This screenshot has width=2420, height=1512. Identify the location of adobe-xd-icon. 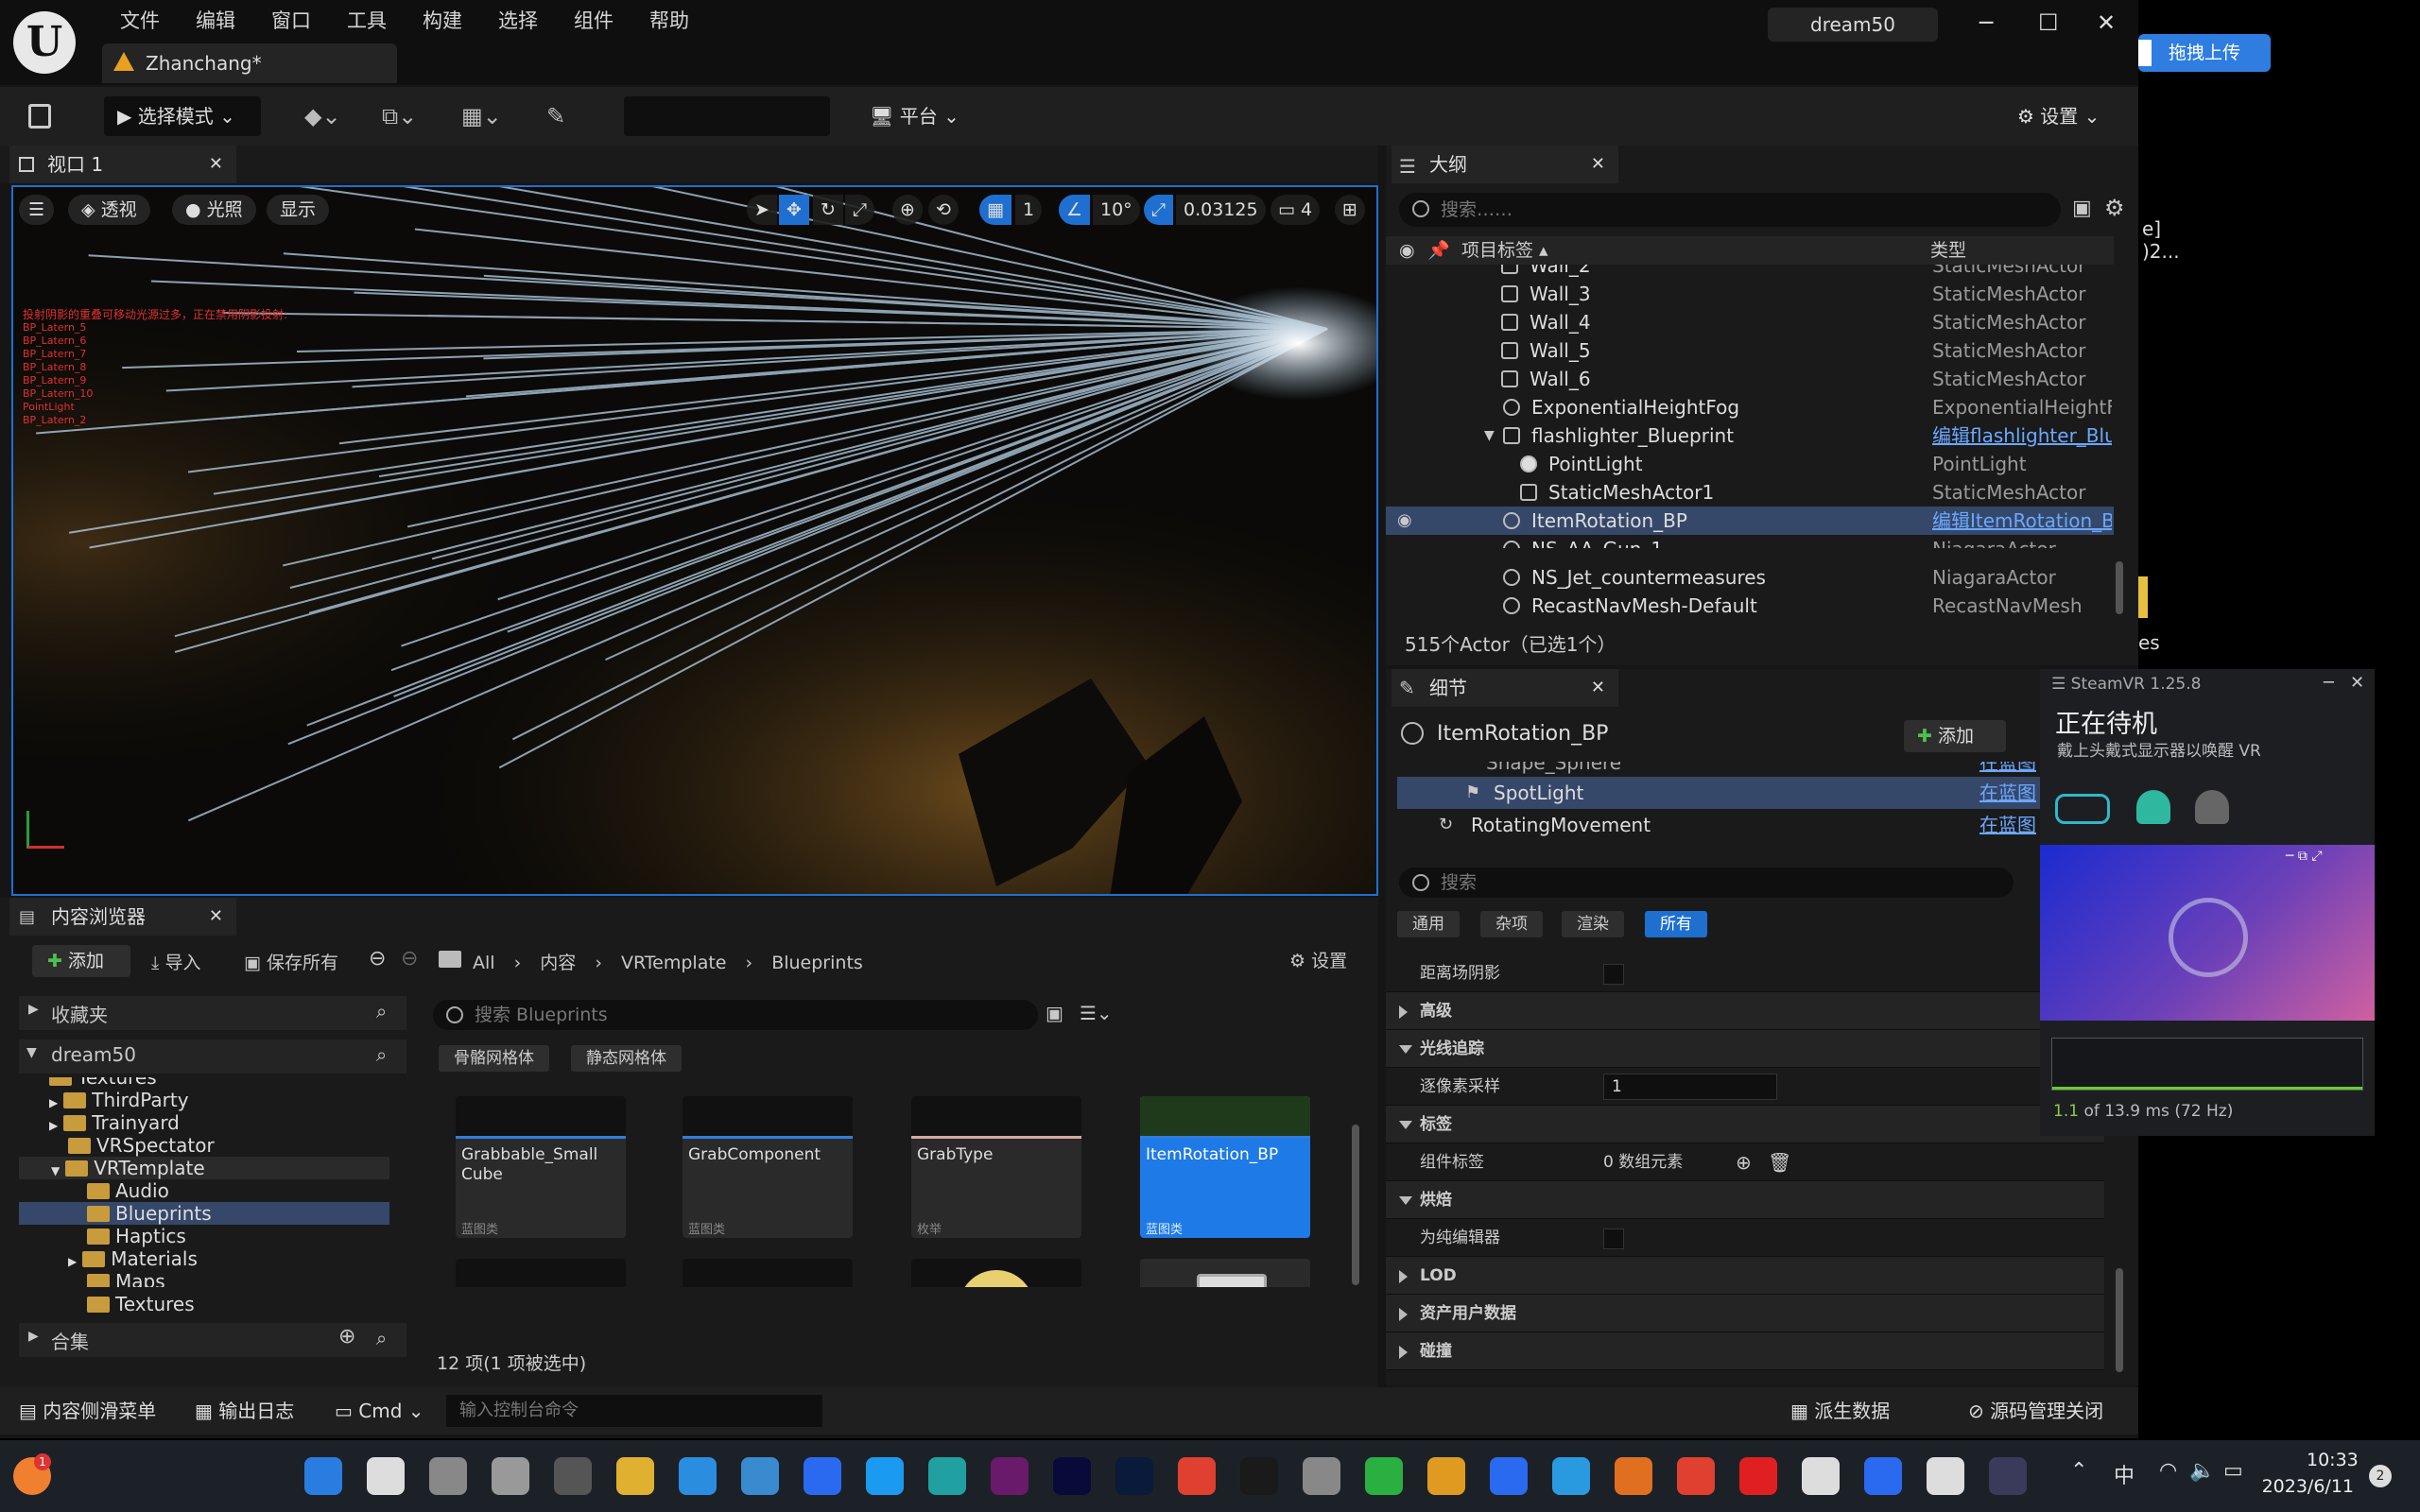
(1009, 1476).